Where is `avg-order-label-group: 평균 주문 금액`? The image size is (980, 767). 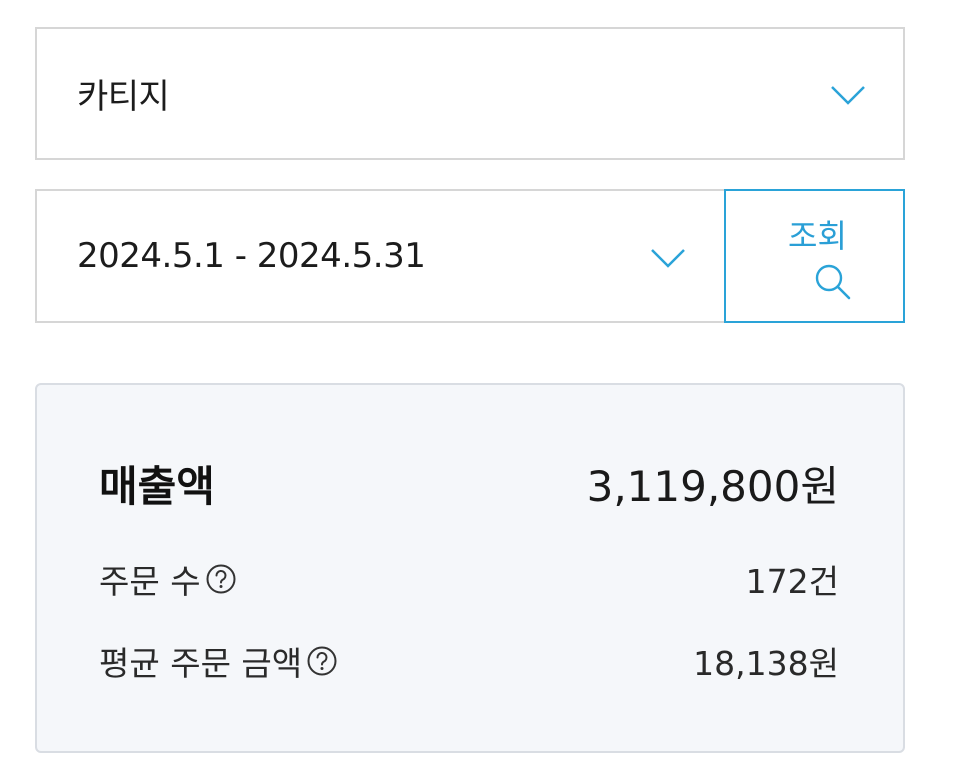 avg-order-label-group: 평균 주문 금액 is located at coordinates (218, 661).